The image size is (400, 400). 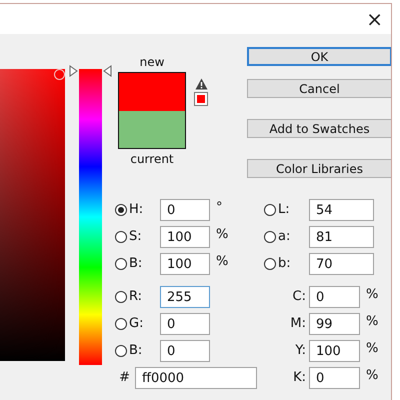 I want to click on dialog-button: Color Libraries, so click(x=319, y=168).